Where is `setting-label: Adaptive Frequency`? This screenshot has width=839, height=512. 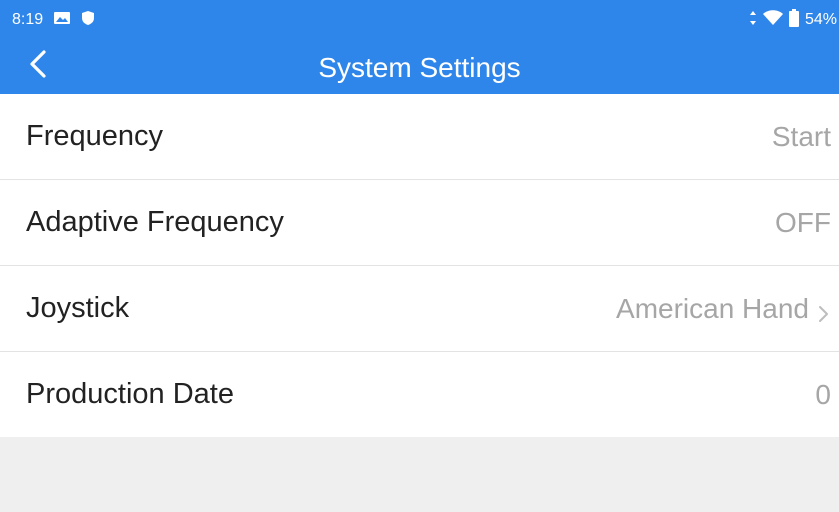 setting-label: Adaptive Frequency is located at coordinates (155, 222).